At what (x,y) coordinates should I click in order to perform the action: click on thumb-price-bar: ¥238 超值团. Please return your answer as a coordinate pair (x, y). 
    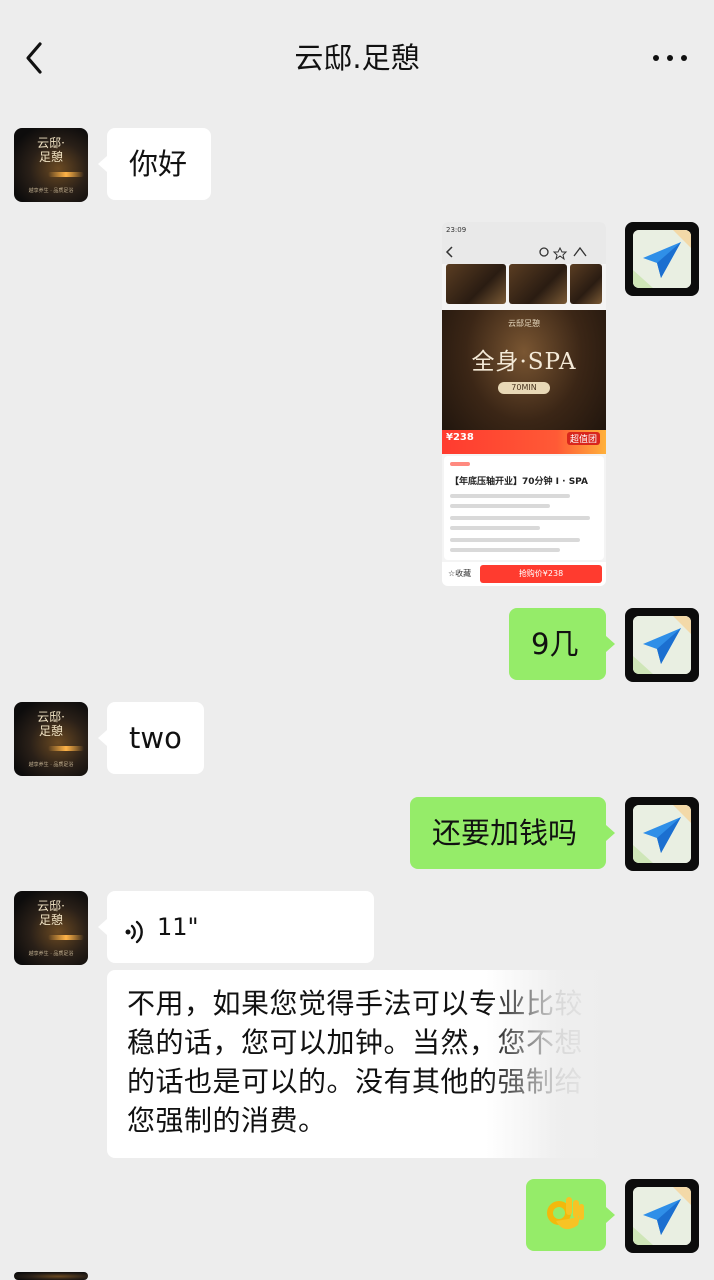
    Looking at the image, I should click on (524, 442).